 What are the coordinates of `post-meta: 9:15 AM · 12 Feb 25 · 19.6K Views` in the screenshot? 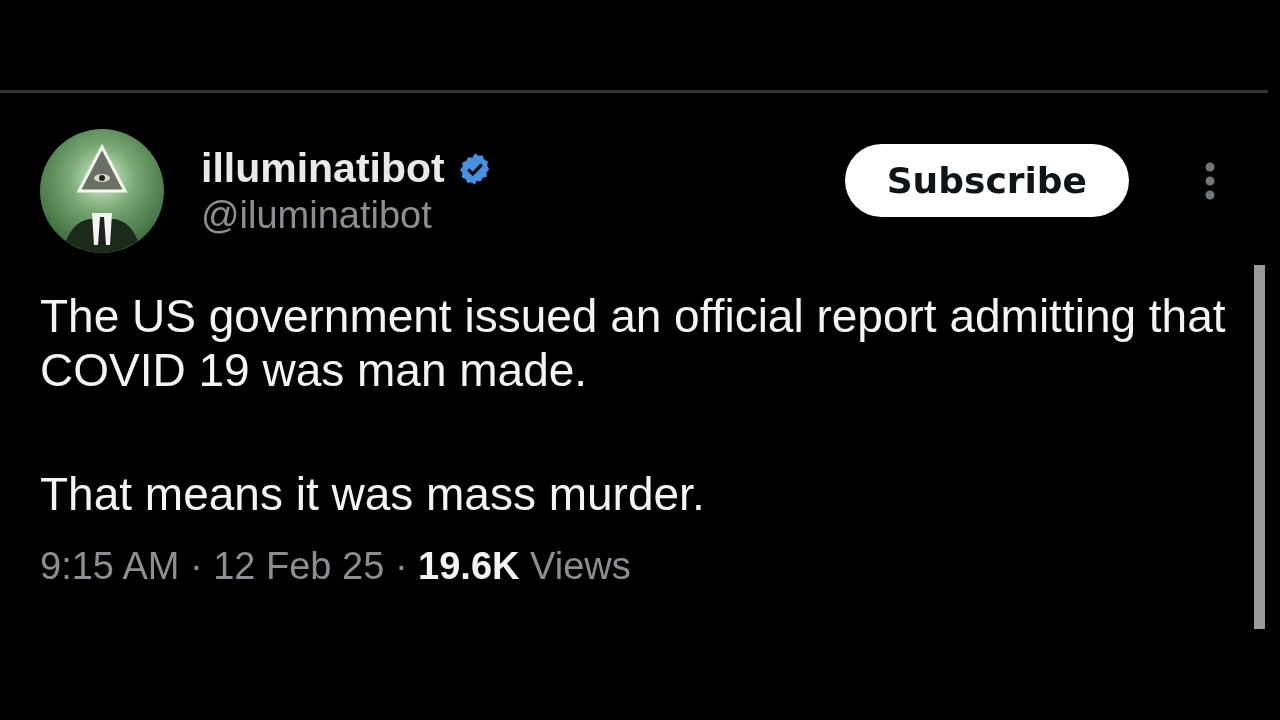 It's located at (336, 566).